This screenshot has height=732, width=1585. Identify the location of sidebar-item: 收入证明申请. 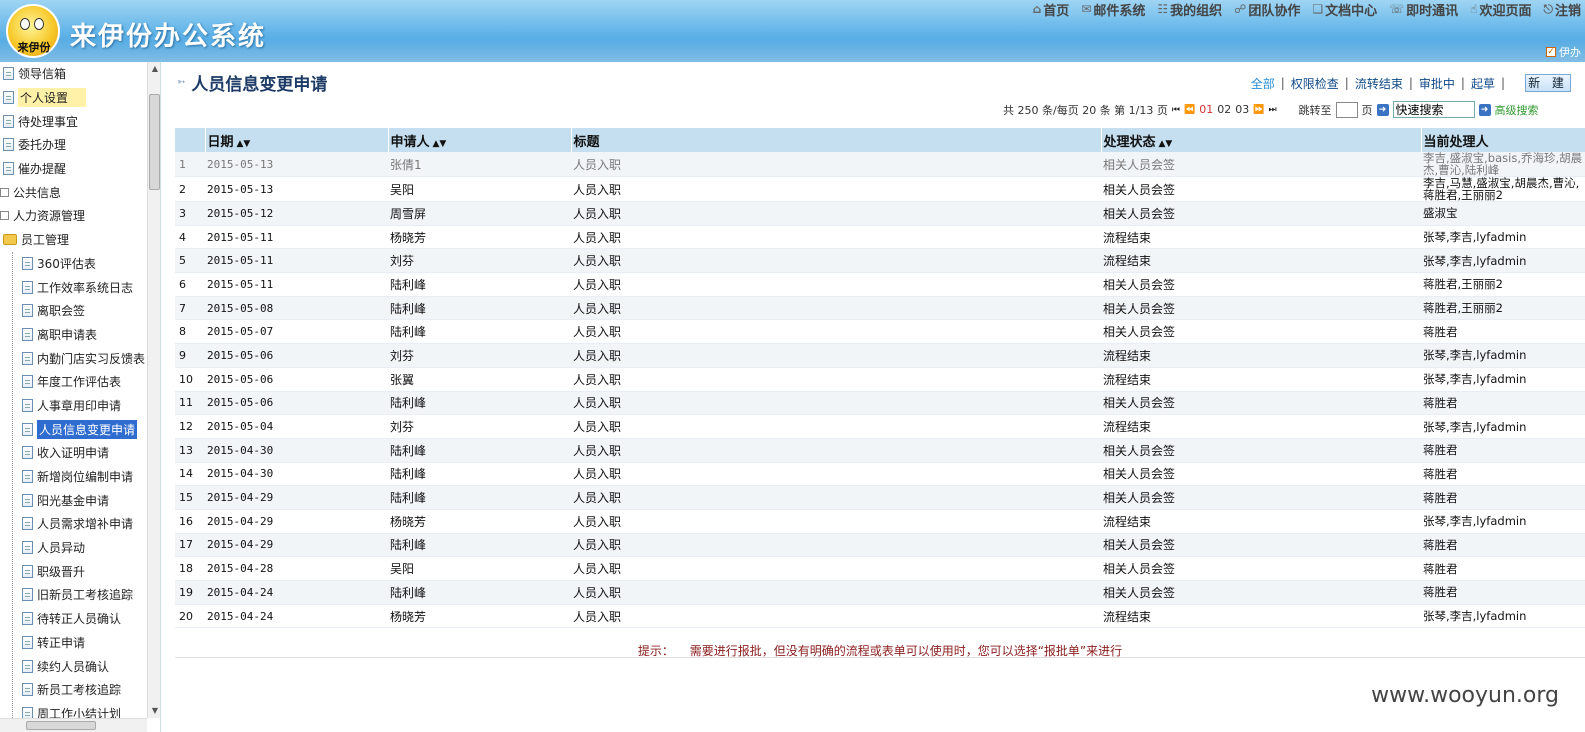
(73, 453).